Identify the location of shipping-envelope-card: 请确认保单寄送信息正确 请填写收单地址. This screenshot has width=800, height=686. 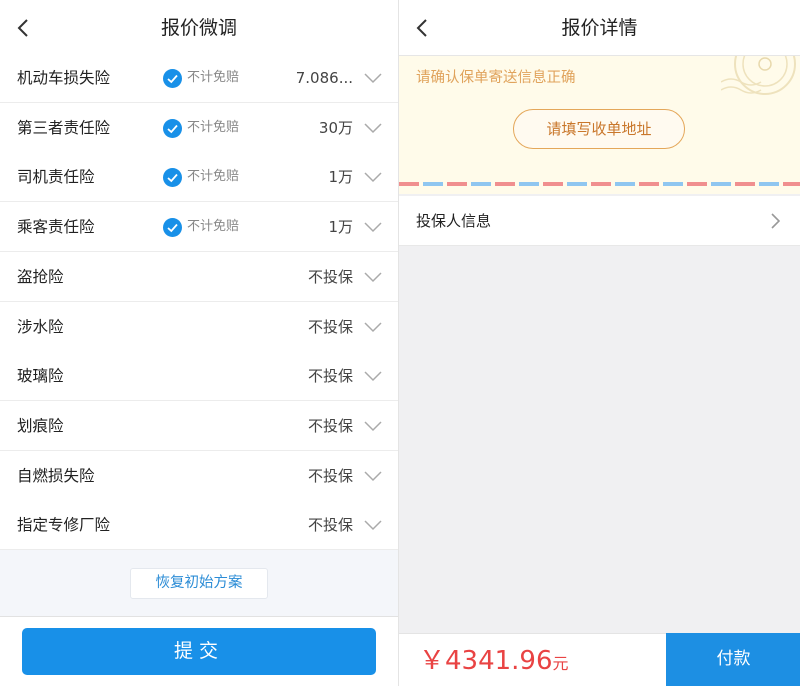
(599, 125).